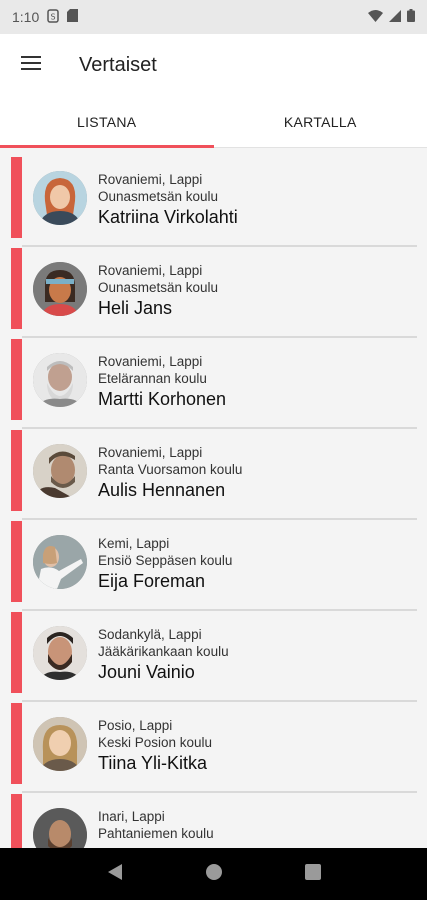 Image resolution: width=427 pixels, height=900 pixels. I want to click on peer-location: Sodankylä, Lappi, so click(150, 634).